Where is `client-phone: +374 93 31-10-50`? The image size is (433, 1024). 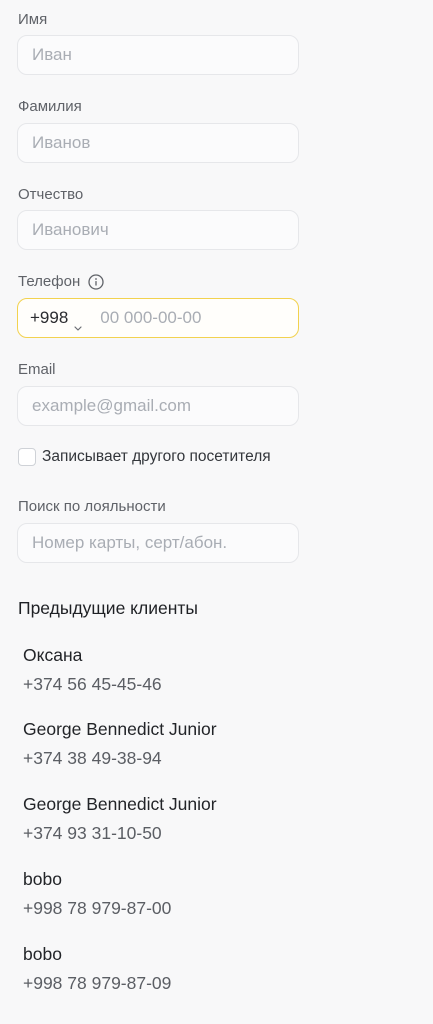 client-phone: +374 93 31-10-50 is located at coordinates (92, 833).